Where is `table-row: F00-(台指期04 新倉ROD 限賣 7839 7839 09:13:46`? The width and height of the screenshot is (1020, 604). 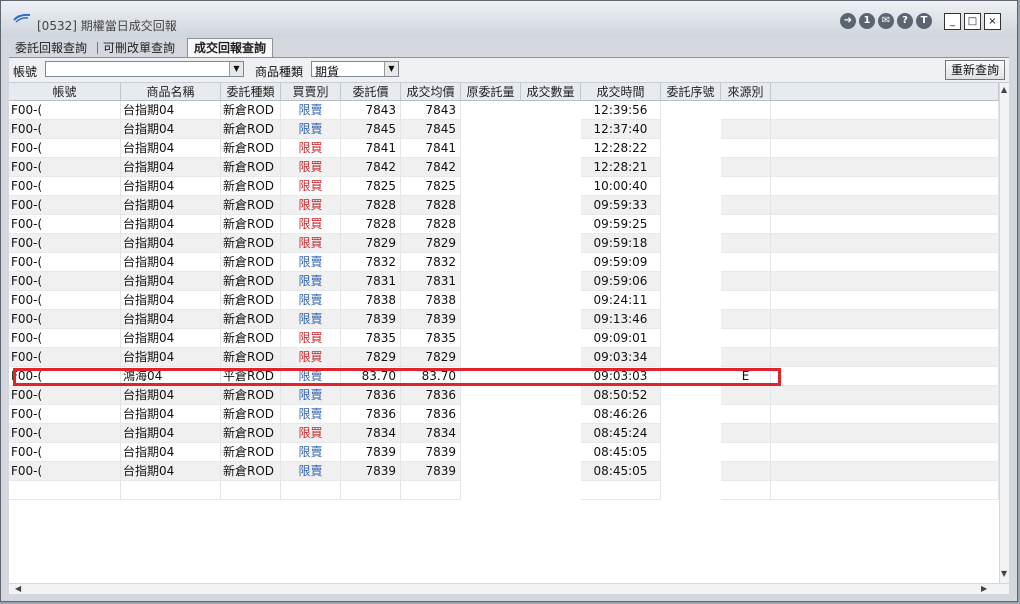
table-row: F00-(台指期04 新倉ROD 限賣 7839 7839 09:13:46 is located at coordinates (509, 319).